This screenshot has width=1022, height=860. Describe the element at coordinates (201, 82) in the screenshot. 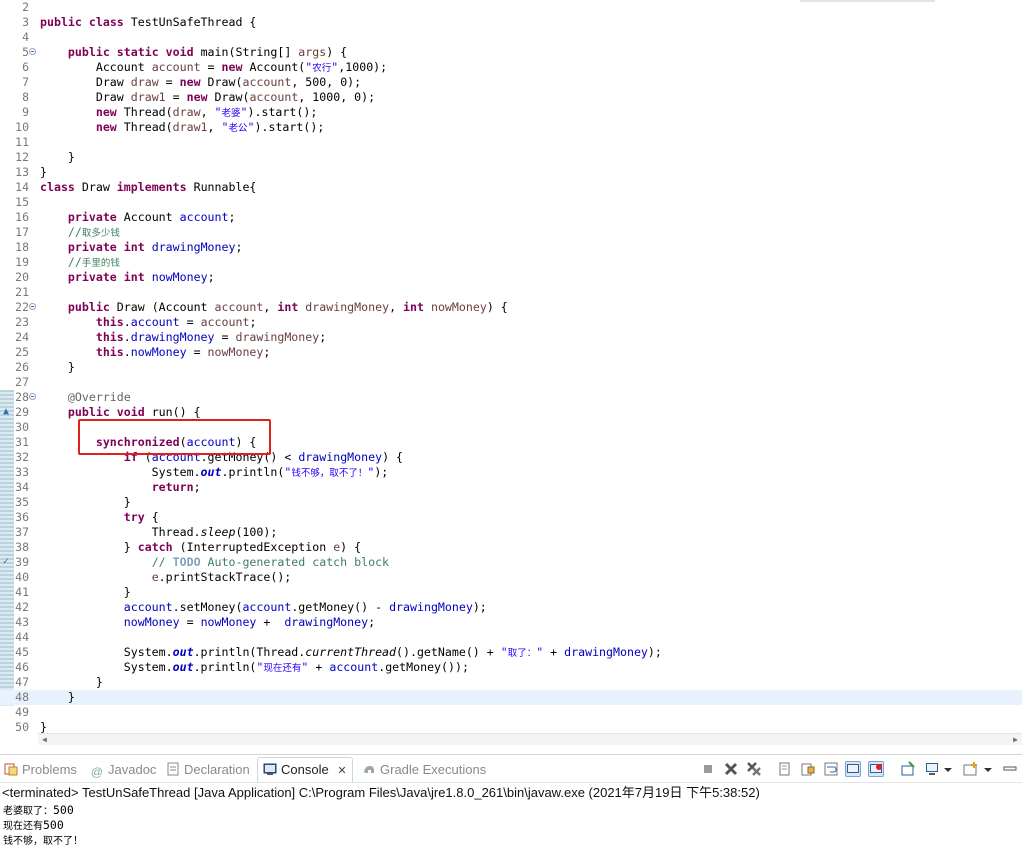

I see `code-text: Draw draw = new Draw(account, 500, 0);` at that location.